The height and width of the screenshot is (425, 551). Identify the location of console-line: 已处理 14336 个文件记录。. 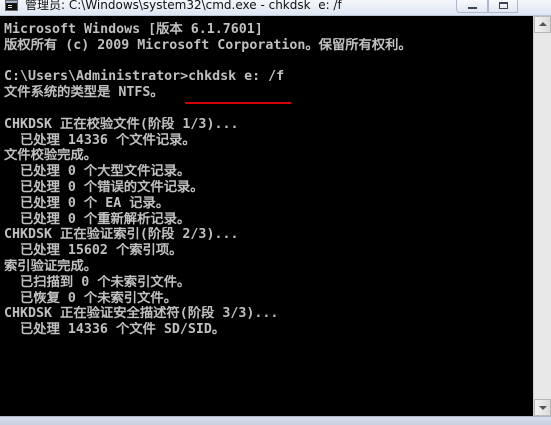
(100, 140).